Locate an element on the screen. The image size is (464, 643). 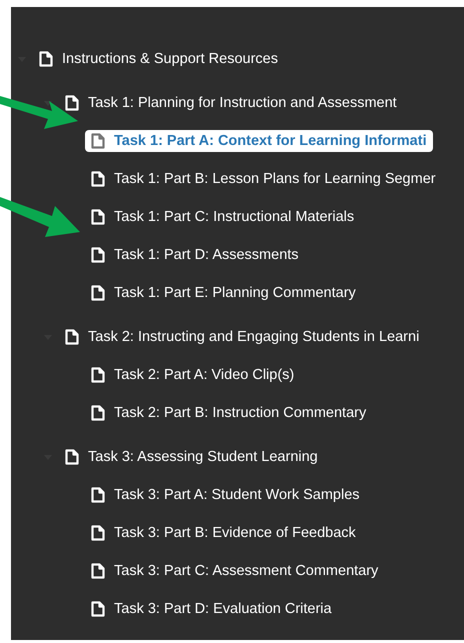
tree-item: Task 1: Part B: Lesson Plans for Learning Segmer is located at coordinates (263, 179).